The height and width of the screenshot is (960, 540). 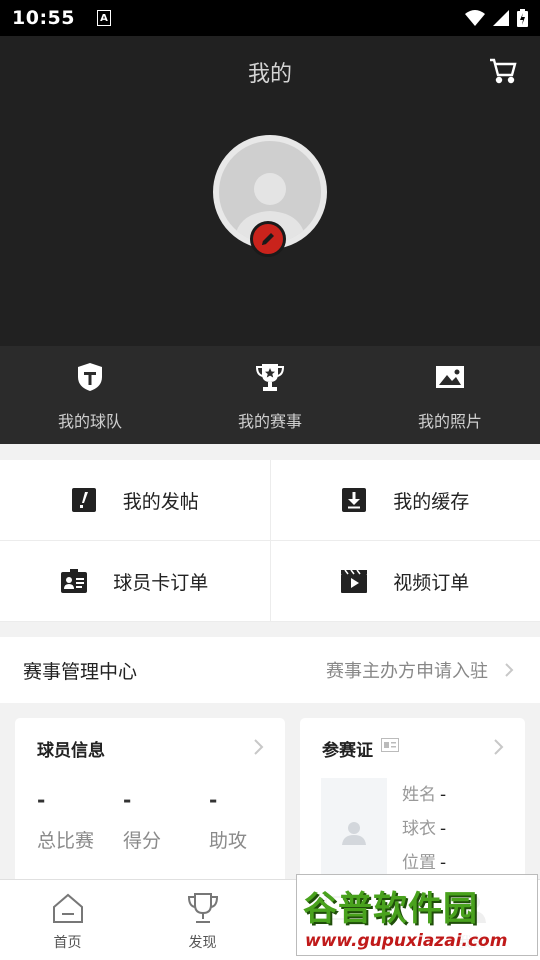 What do you see at coordinates (43, 18) in the screenshot?
I see `status-time: 10:55` at bounding box center [43, 18].